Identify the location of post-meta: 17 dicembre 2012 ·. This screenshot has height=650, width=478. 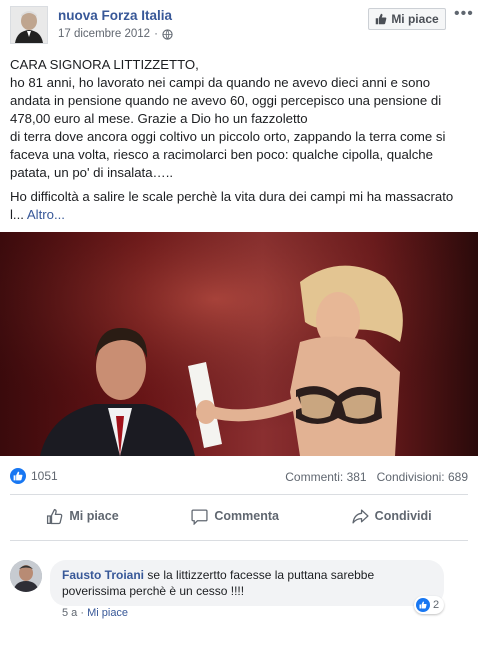
(115, 34).